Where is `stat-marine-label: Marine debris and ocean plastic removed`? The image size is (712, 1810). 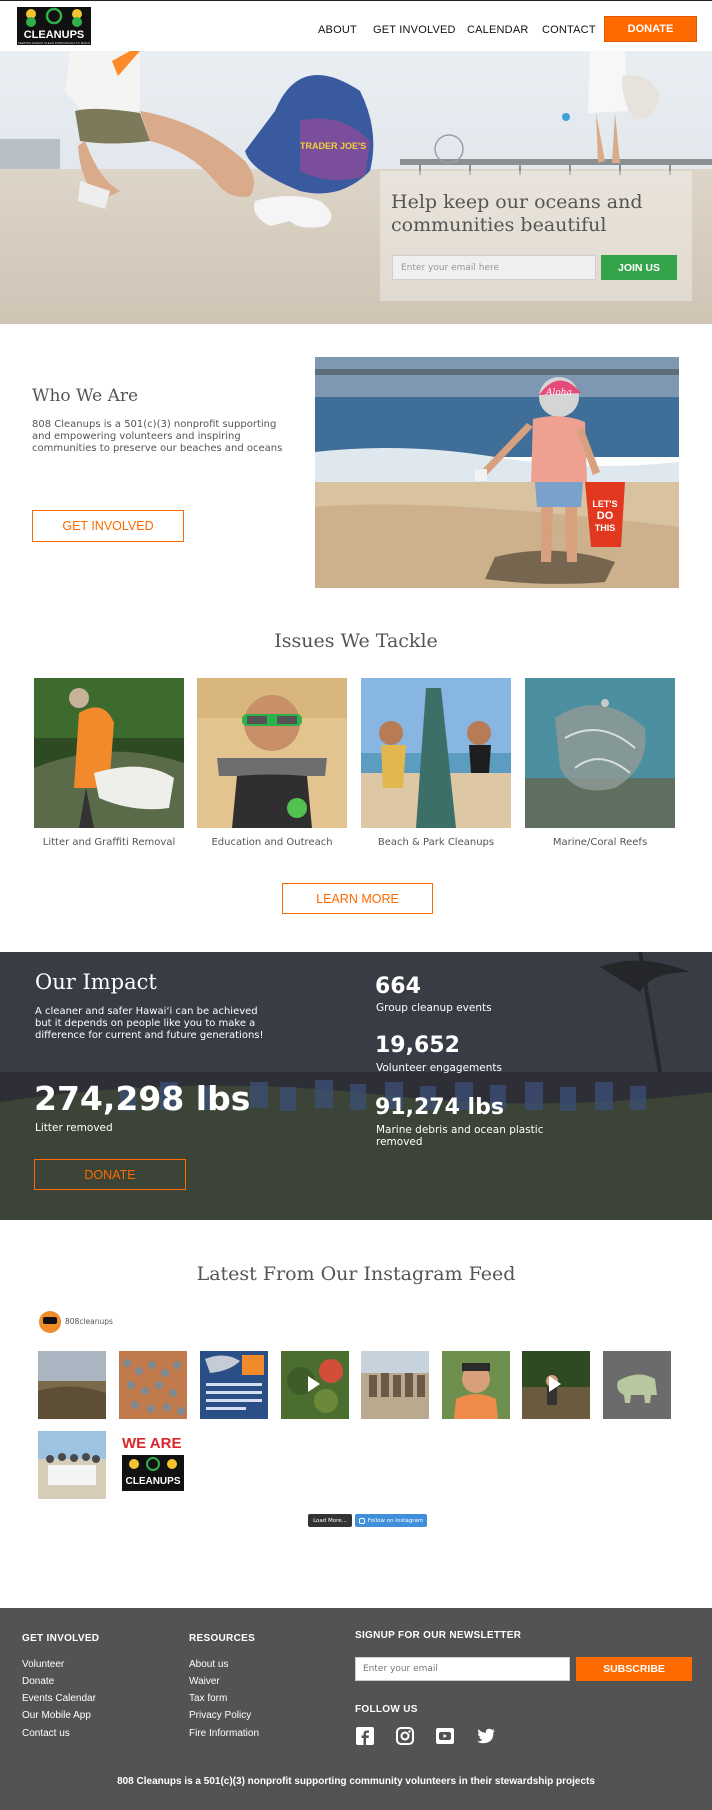
stat-marine-label: Marine debris and ocean plastic removed is located at coordinates (459, 1136).